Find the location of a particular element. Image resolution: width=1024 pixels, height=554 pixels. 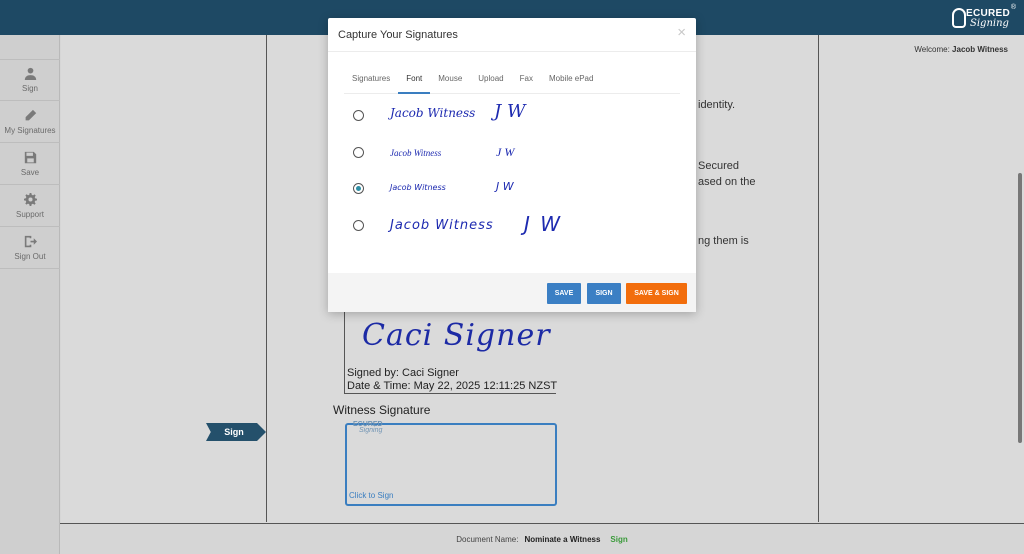

close-icon: × is located at coordinates (681, 32).